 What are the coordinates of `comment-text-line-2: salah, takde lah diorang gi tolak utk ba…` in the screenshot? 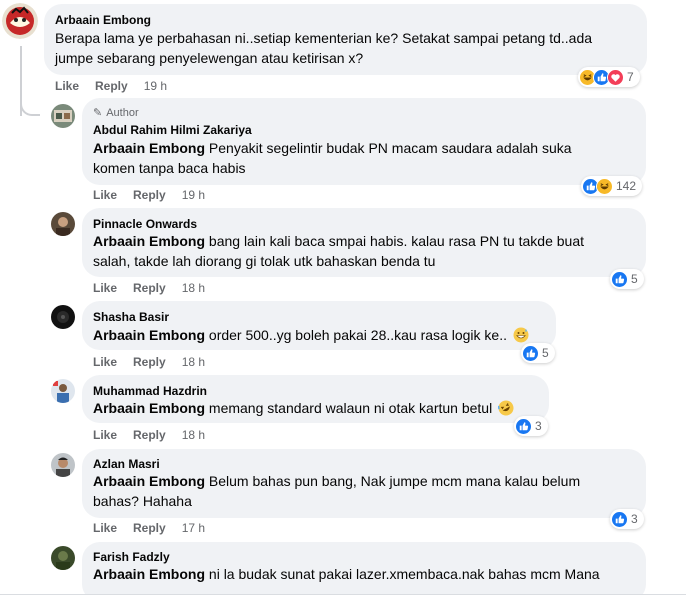 It's located at (264, 261).